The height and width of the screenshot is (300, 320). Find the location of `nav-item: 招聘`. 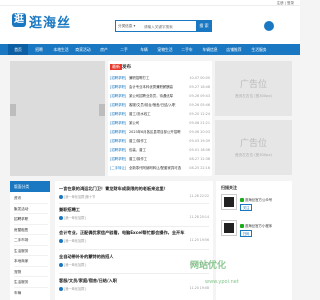

nav-item: 招聘 is located at coordinates (39, 49).